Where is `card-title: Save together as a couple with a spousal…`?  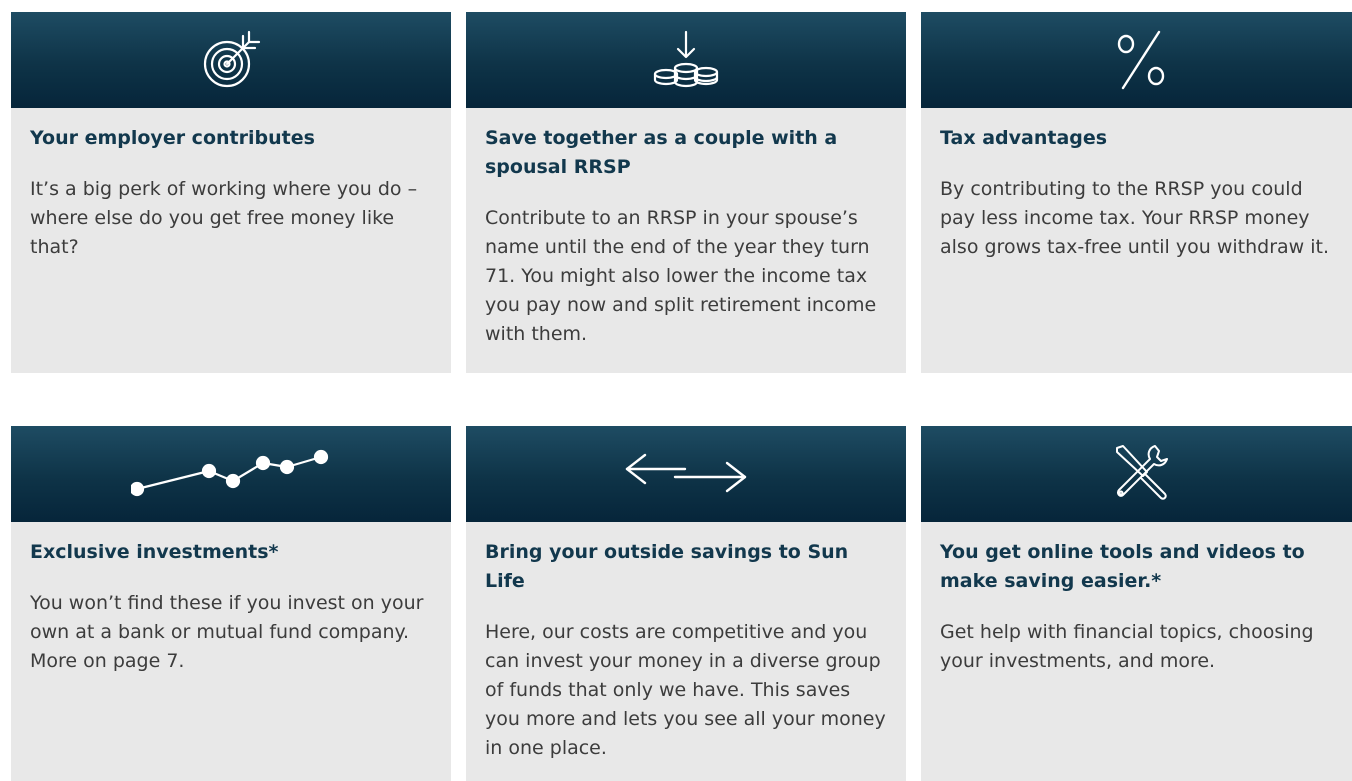
card-title: Save together as a couple with a spousal… is located at coordinates (661, 152).